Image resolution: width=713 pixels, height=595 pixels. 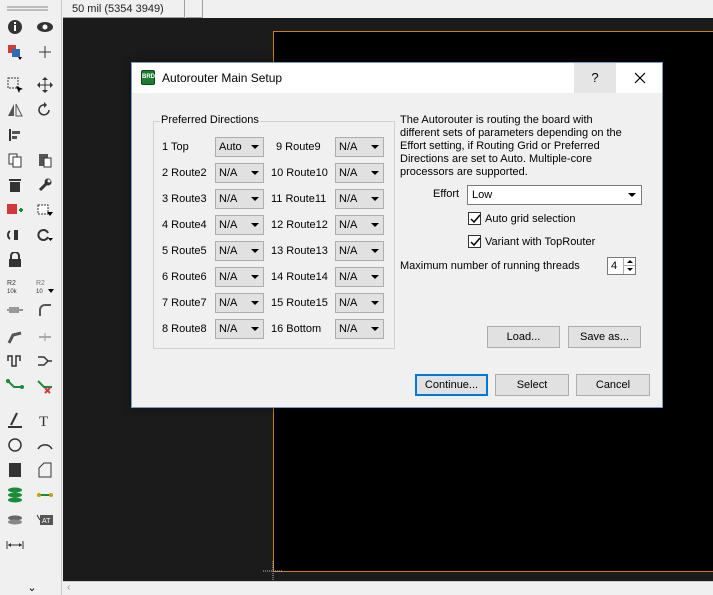 What do you see at coordinates (640, 78) in the screenshot?
I see `close-button` at bounding box center [640, 78].